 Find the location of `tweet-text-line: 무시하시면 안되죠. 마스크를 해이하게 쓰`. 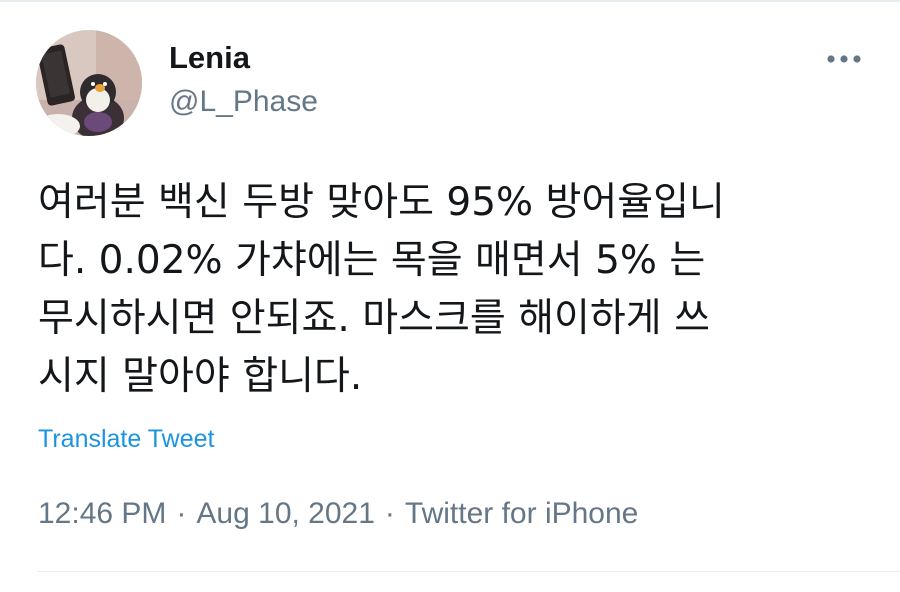

tweet-text-line: 무시하시면 안되죠. 마스크를 해이하게 쓰 is located at coordinates (374, 318).